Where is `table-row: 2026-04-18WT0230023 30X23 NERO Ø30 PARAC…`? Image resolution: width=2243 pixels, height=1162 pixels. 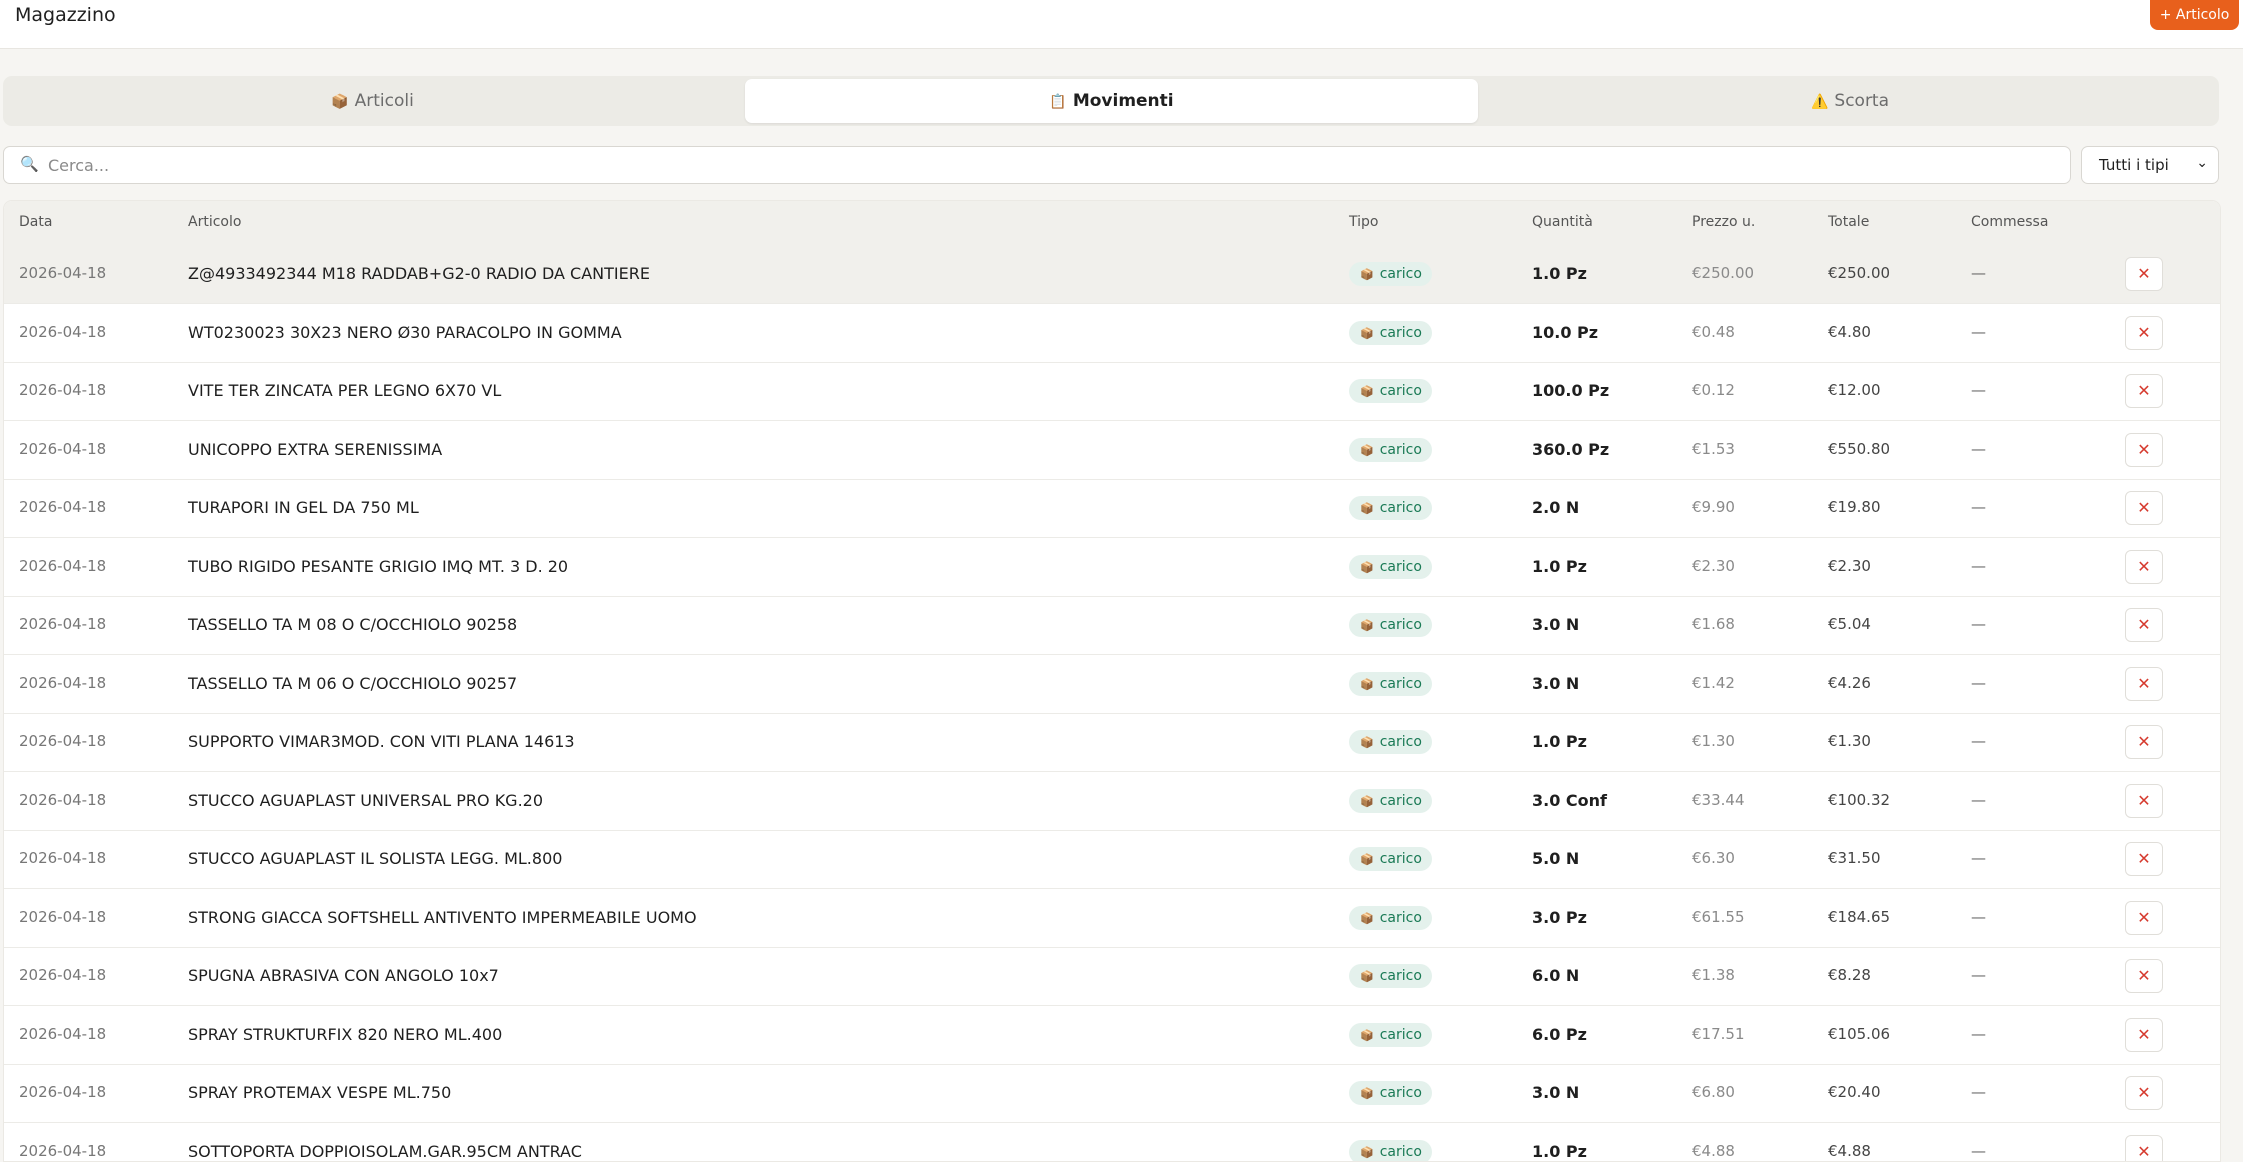 table-row: 2026-04-18WT0230023 30X23 NERO Ø30 PARAC… is located at coordinates (1112, 333).